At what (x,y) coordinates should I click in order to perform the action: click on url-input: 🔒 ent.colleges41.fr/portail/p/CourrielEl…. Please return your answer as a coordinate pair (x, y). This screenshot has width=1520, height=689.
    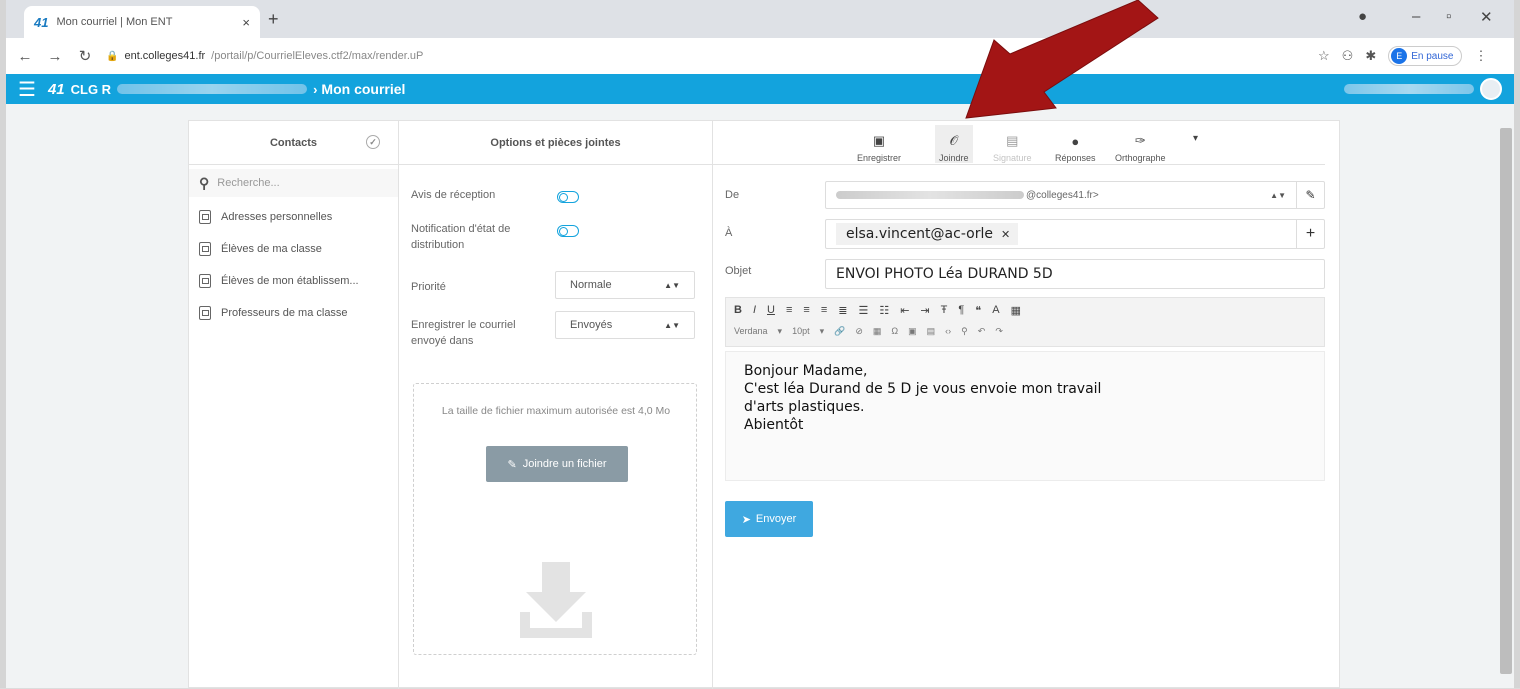
    Looking at the image, I should click on (706, 56).